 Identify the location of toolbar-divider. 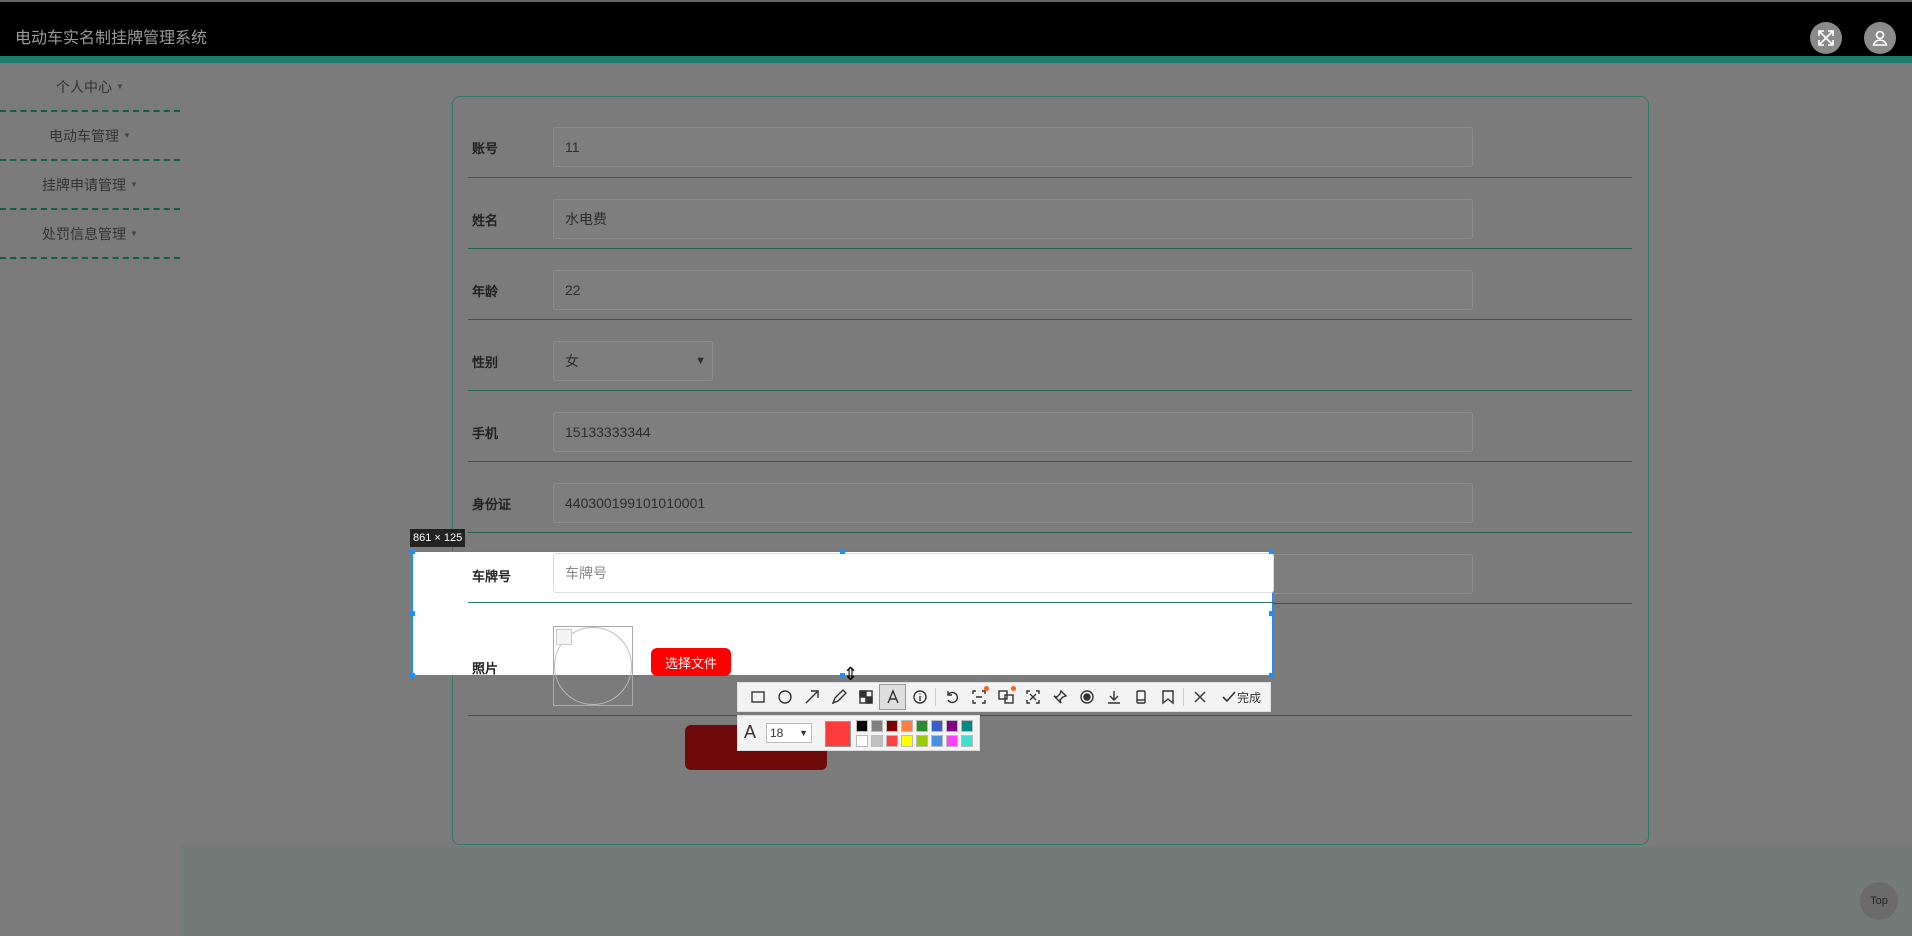
(1183, 697).